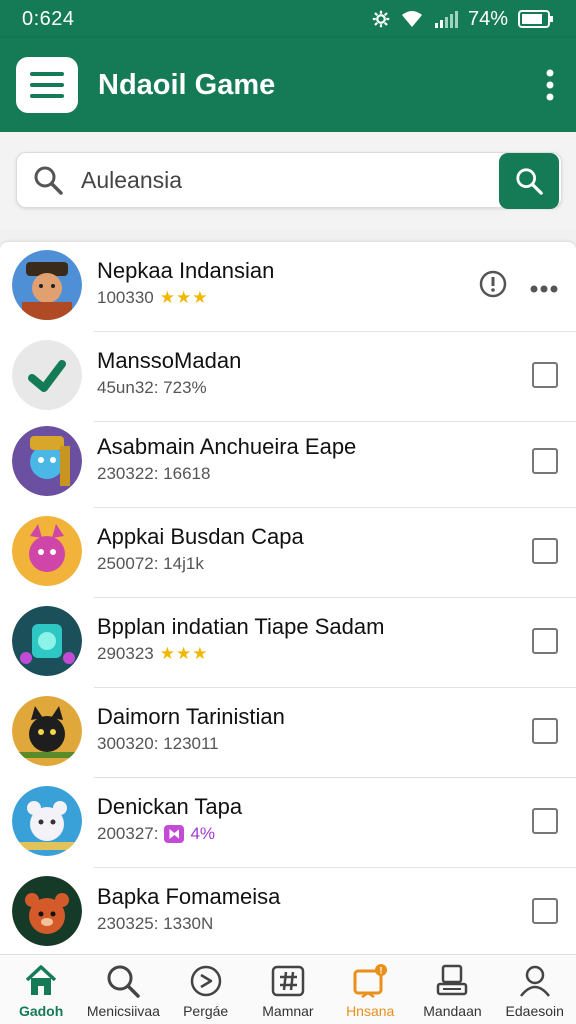 This screenshot has width=576, height=1024. I want to click on item-code: 230322: 16618, so click(154, 473).